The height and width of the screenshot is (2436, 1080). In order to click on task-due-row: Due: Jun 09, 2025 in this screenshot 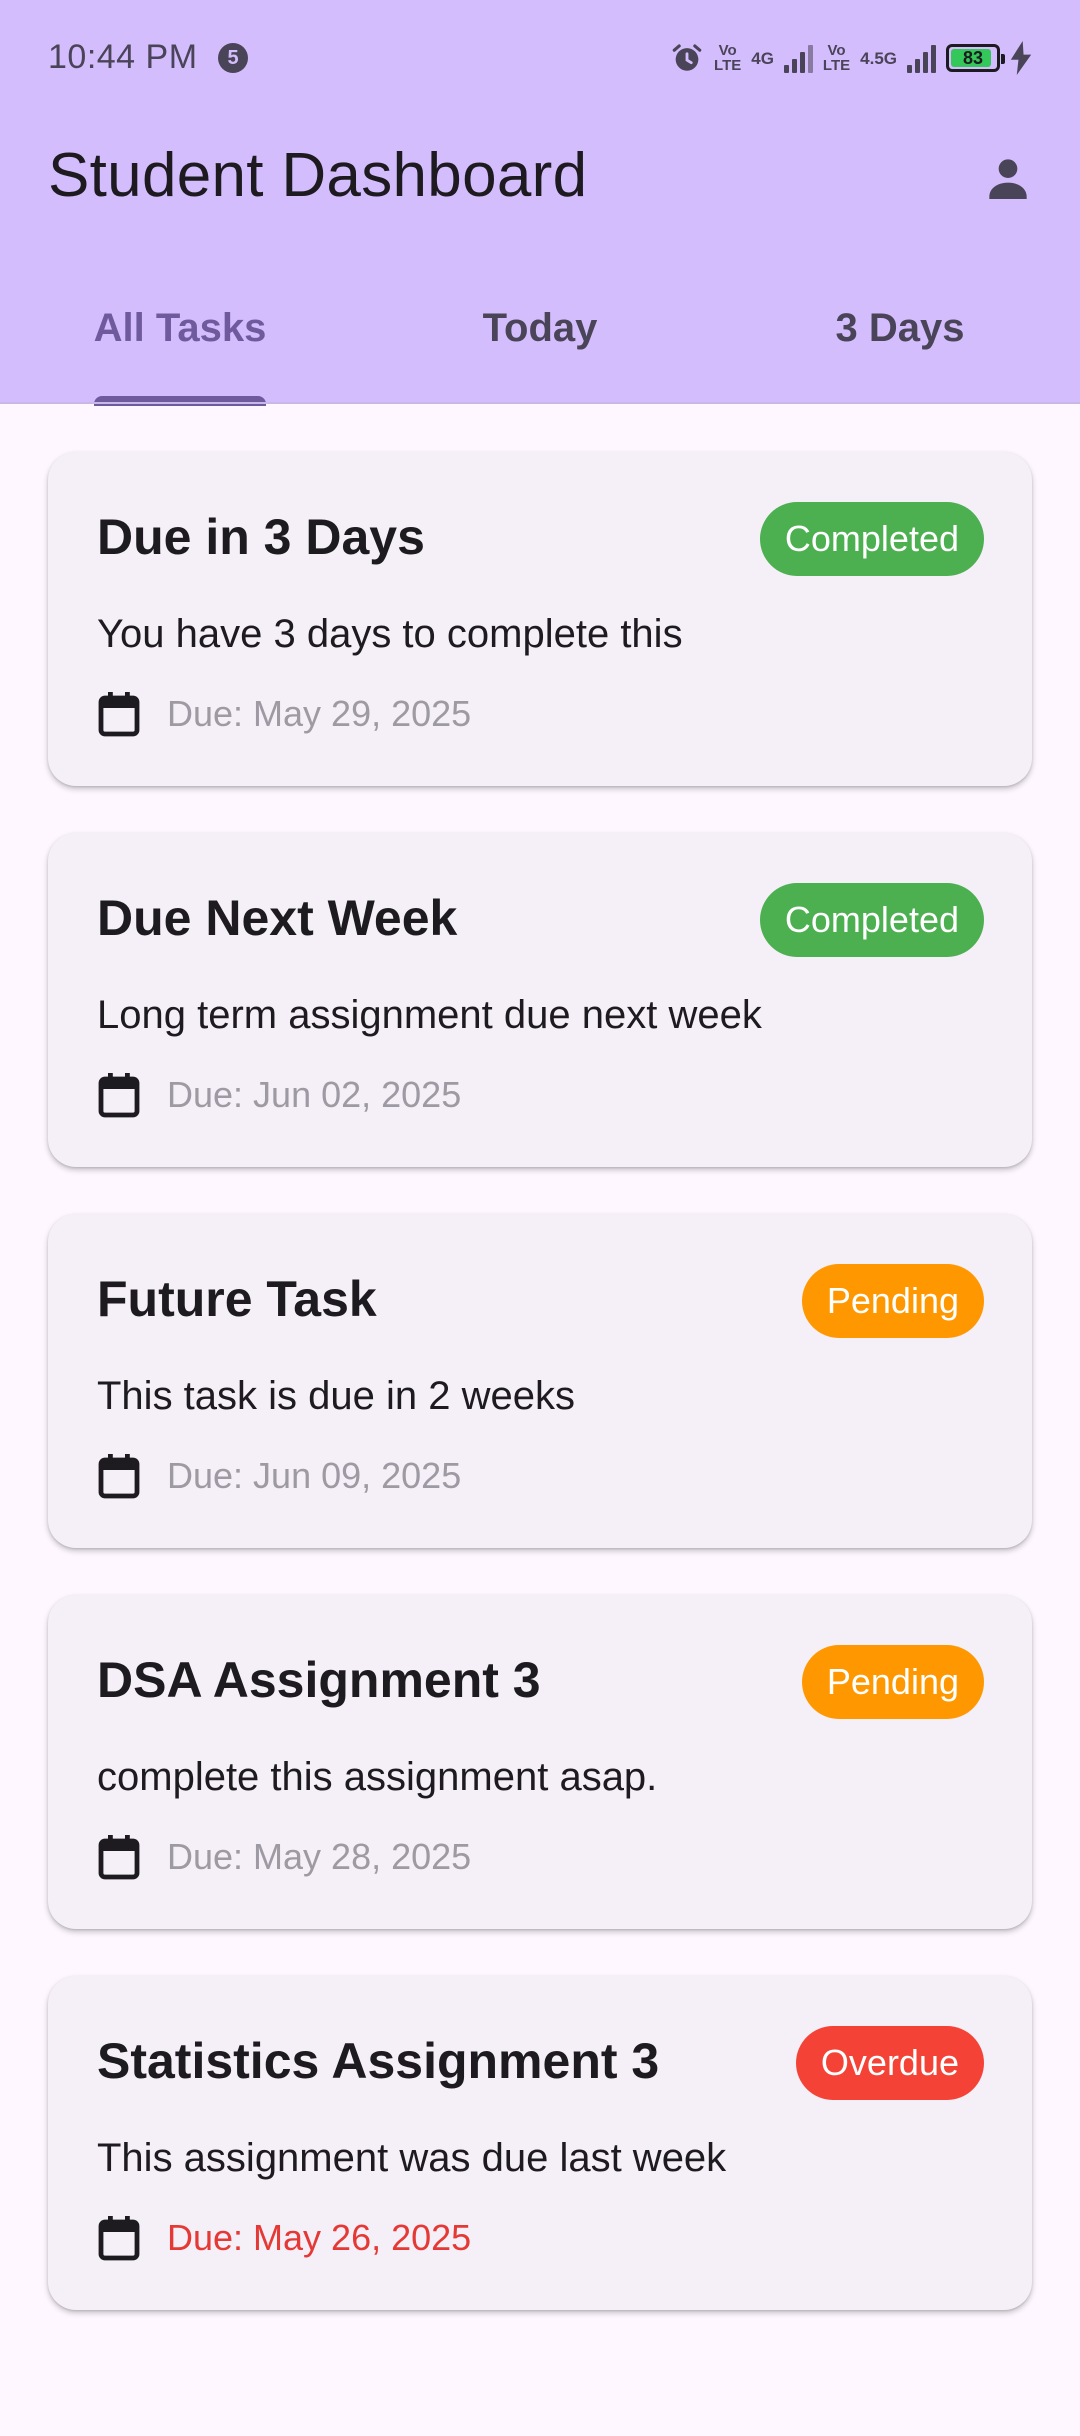, I will do `click(279, 1476)`.